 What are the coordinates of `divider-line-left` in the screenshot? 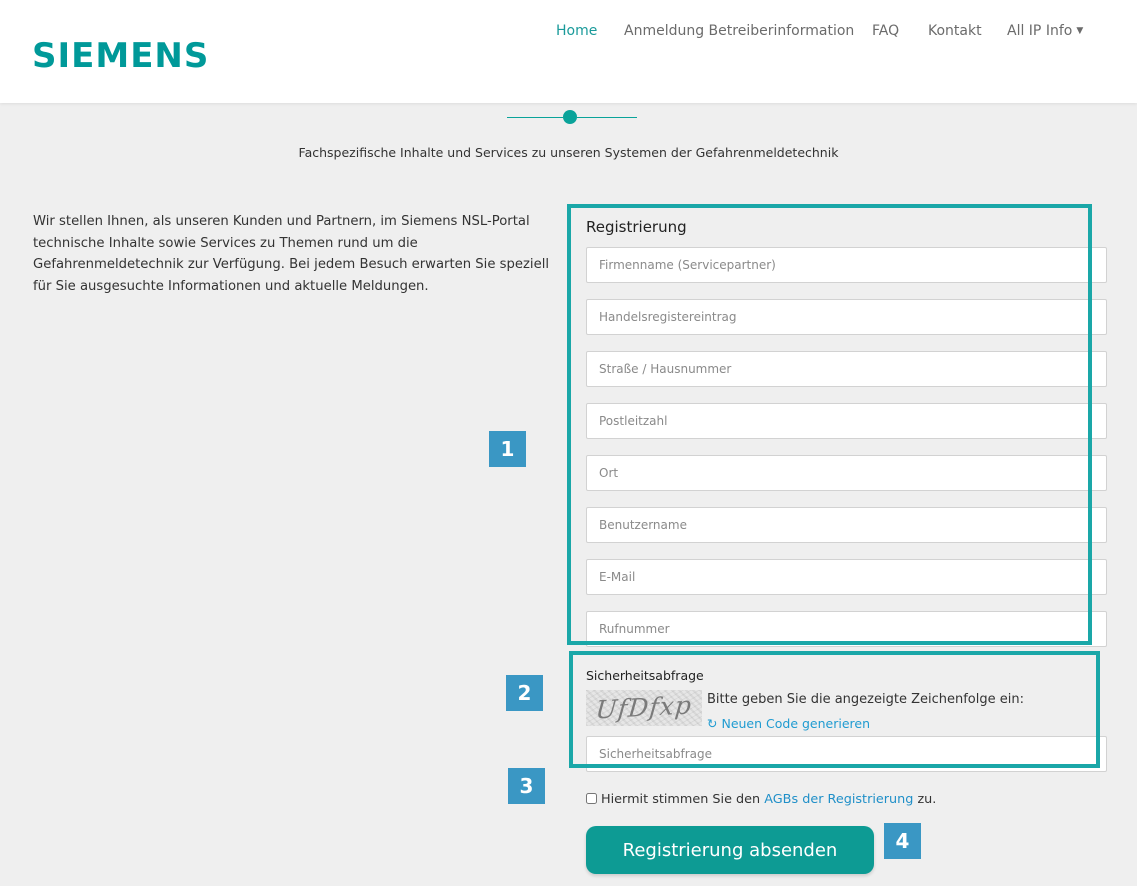 It's located at (535, 117).